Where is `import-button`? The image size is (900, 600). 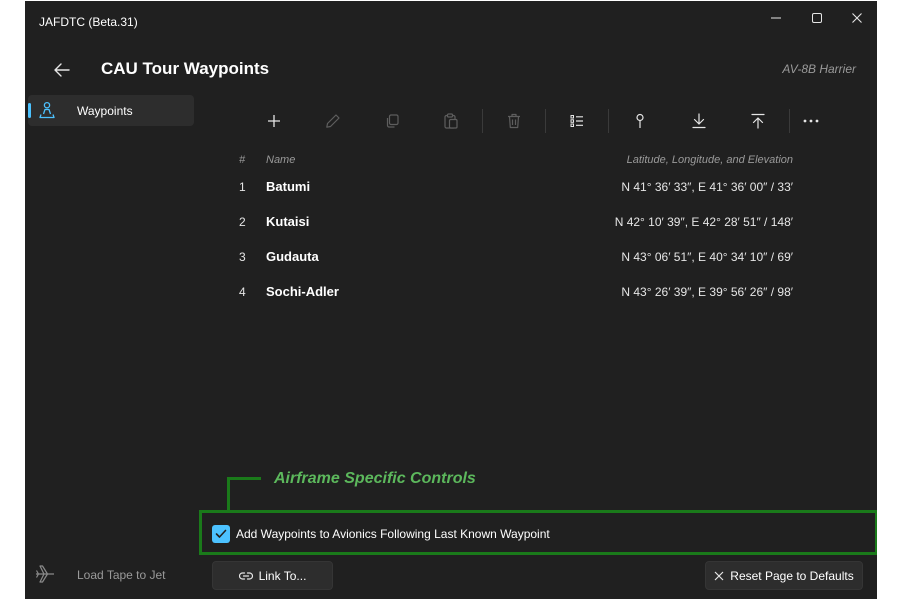
import-button is located at coordinates (699, 121).